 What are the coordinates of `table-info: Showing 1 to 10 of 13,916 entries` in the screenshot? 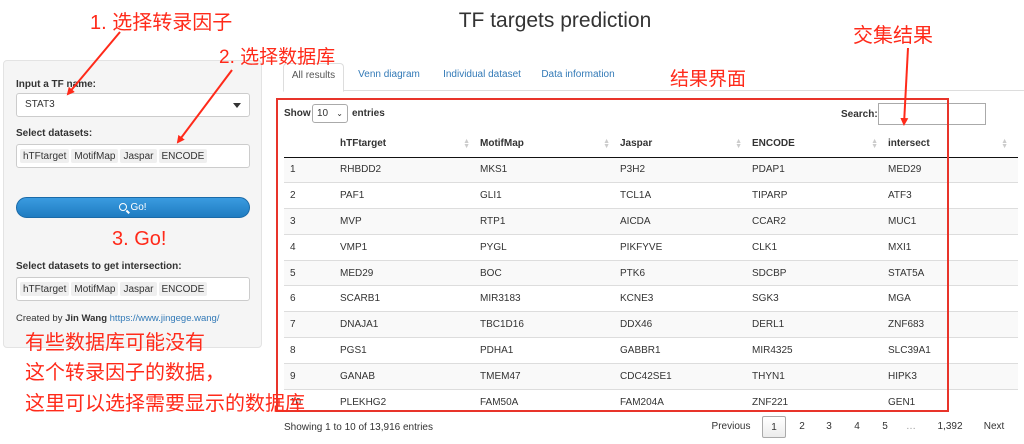 It's located at (358, 427).